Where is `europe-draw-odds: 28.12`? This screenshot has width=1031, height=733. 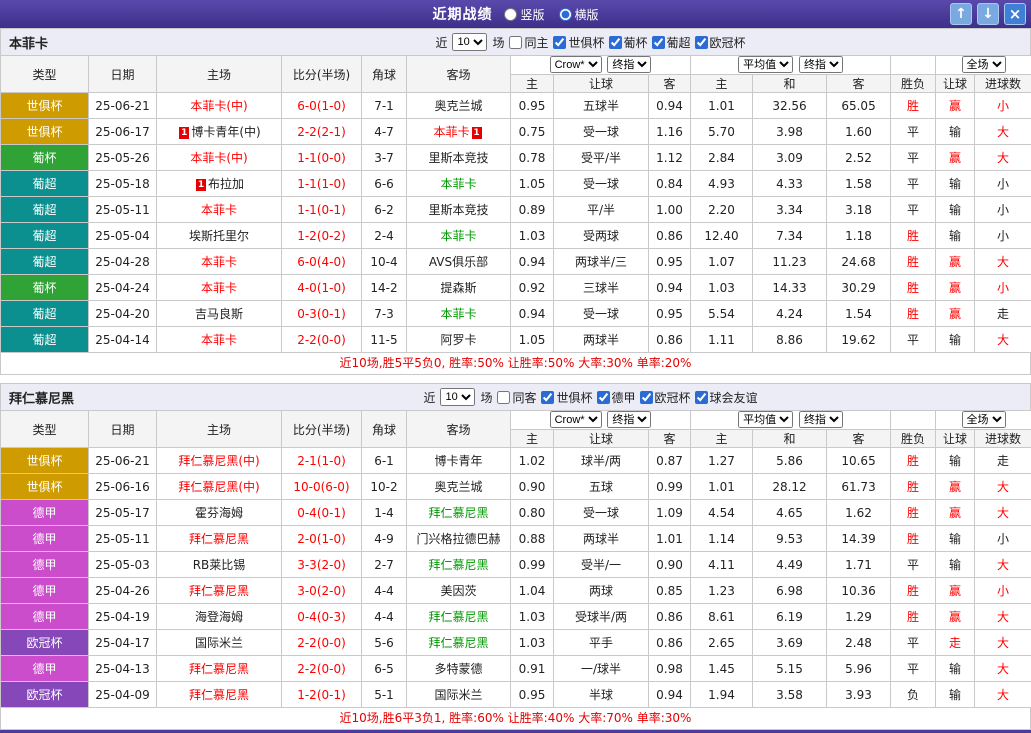
europe-draw-odds: 28.12 is located at coordinates (790, 487).